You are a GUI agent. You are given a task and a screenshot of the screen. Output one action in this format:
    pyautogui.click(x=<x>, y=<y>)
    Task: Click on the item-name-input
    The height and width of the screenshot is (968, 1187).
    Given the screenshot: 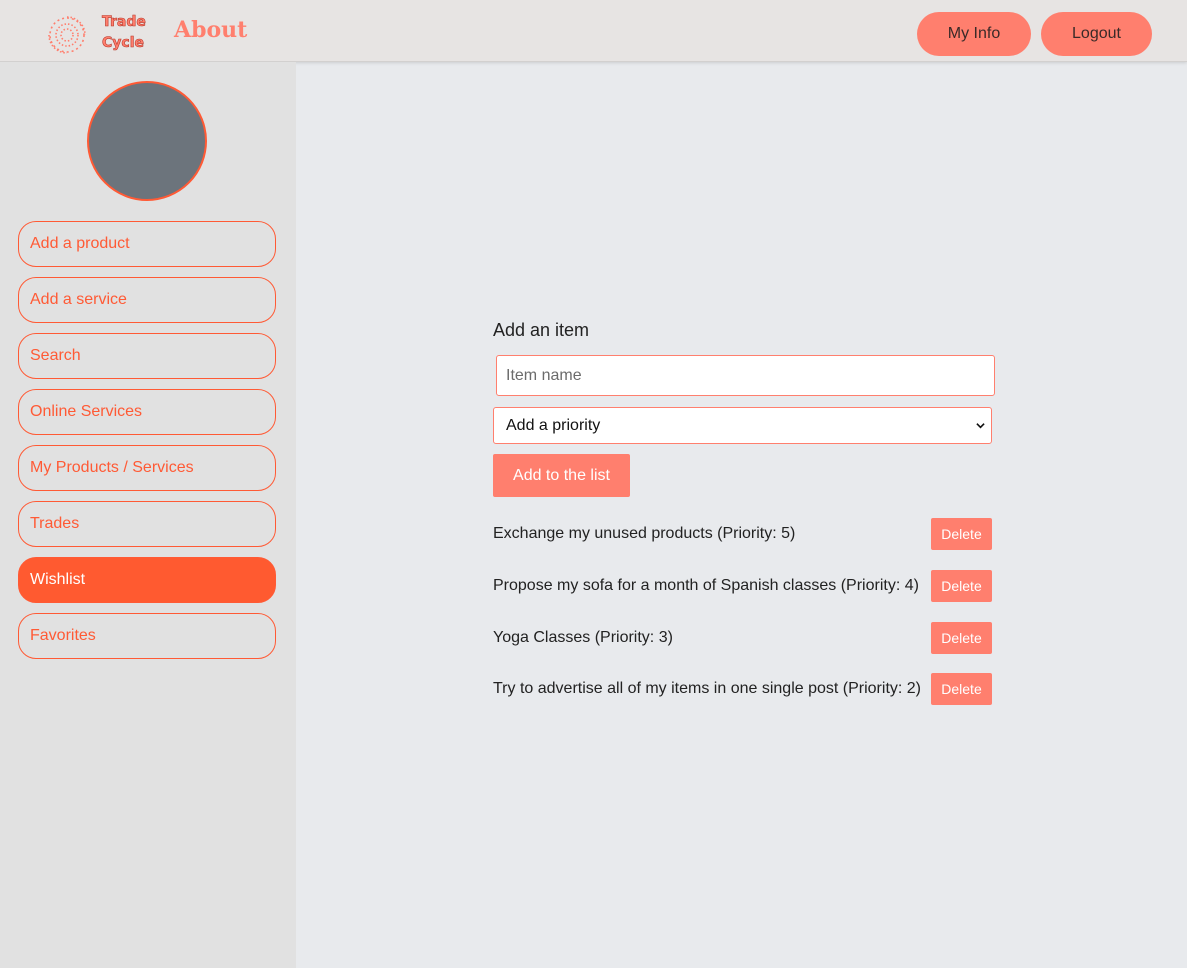 What is the action you would take?
    pyautogui.click(x=745, y=375)
    